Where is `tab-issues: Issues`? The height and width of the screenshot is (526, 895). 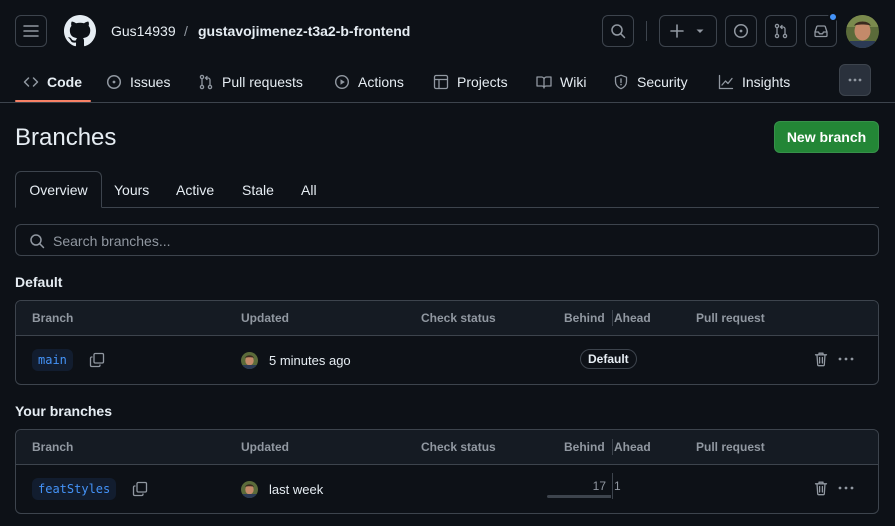
tab-issues: Issues is located at coordinates (138, 82).